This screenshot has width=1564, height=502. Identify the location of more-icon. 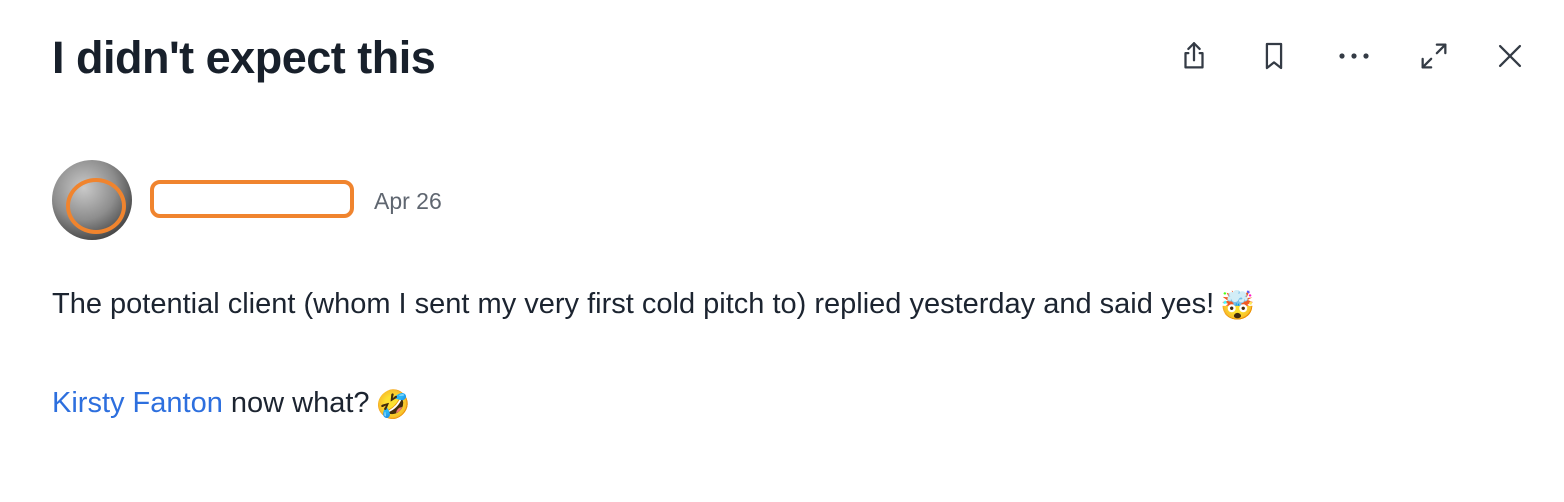
(1354, 56).